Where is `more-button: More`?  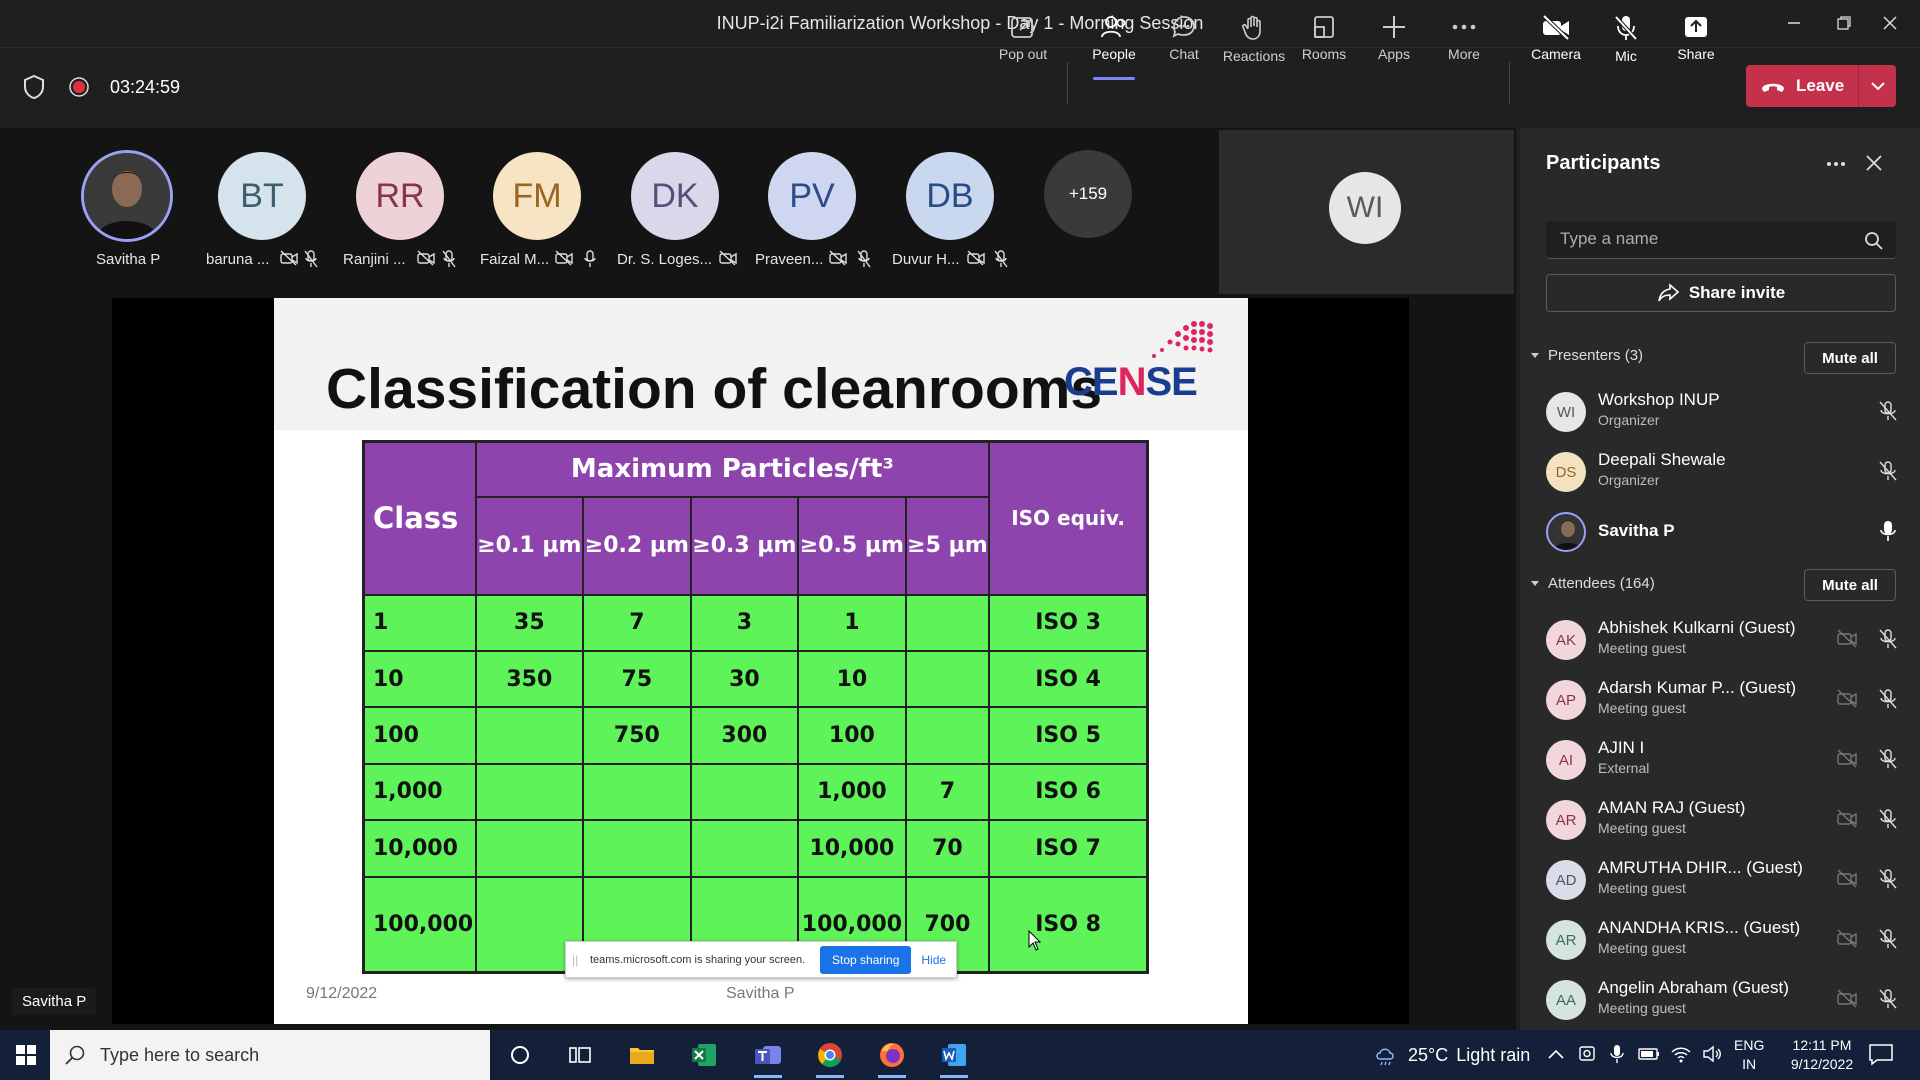
more-button: More is located at coordinates (1464, 43).